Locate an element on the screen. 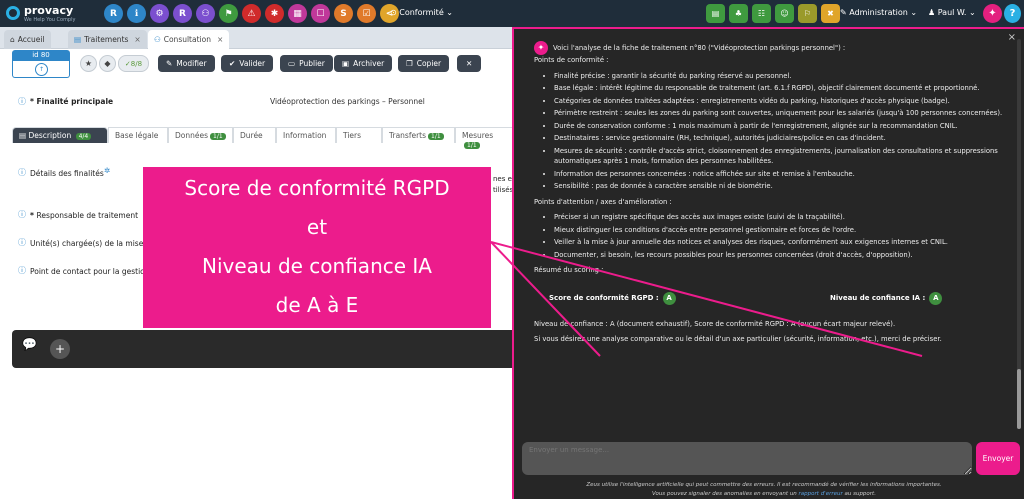  archiver-button: ▣ Archiver is located at coordinates (363, 63).